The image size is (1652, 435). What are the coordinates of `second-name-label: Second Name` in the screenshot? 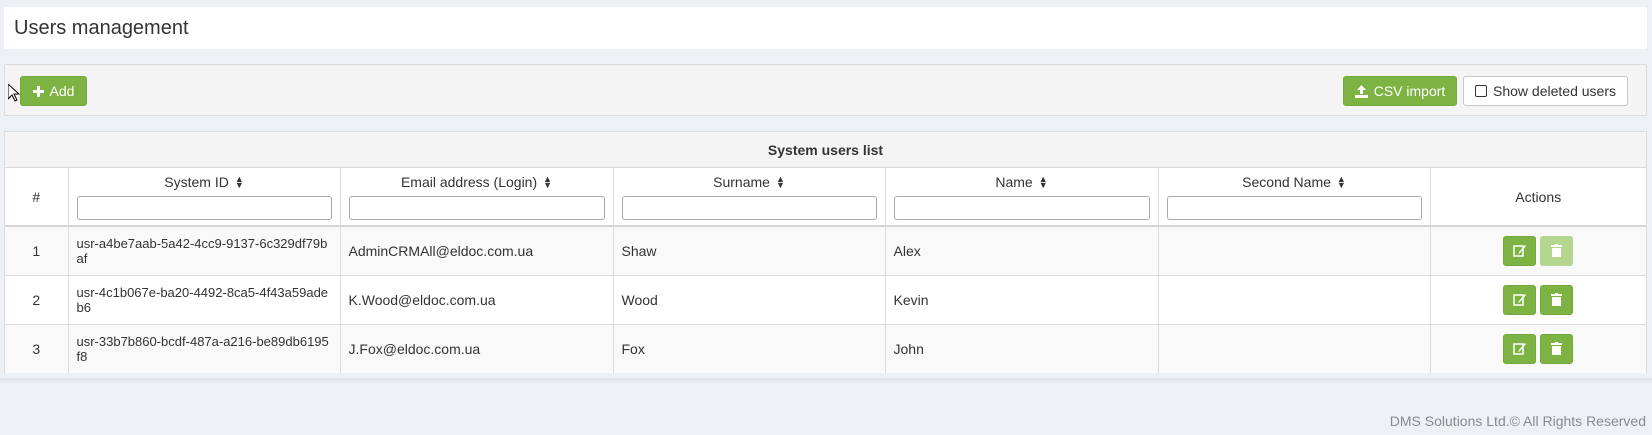 It's located at (1286, 181).